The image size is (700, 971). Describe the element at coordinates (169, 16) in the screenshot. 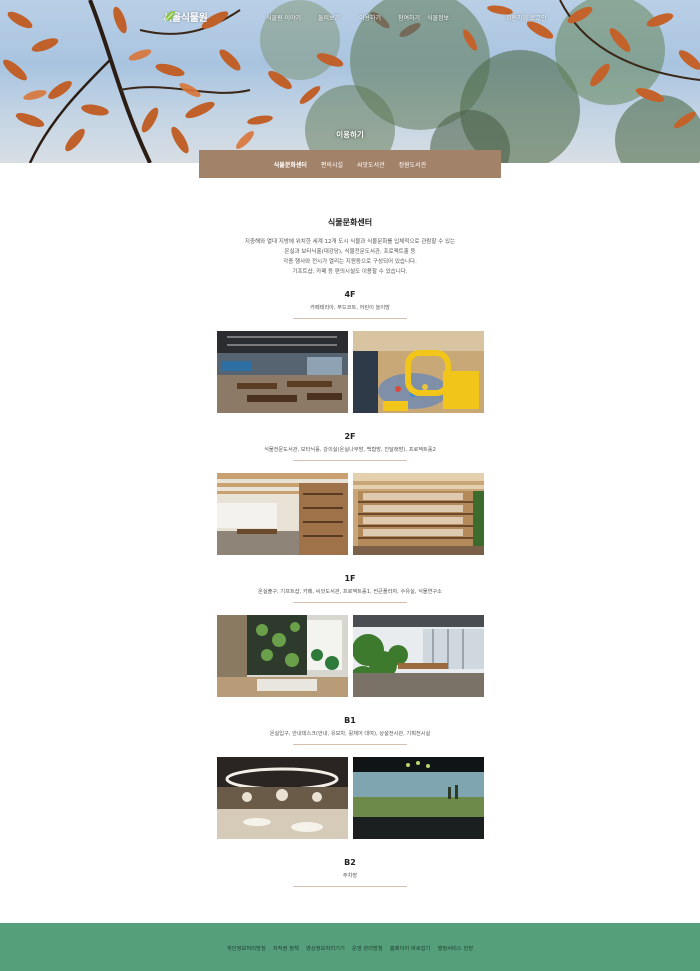

I see `leaf-logo-icon` at that location.